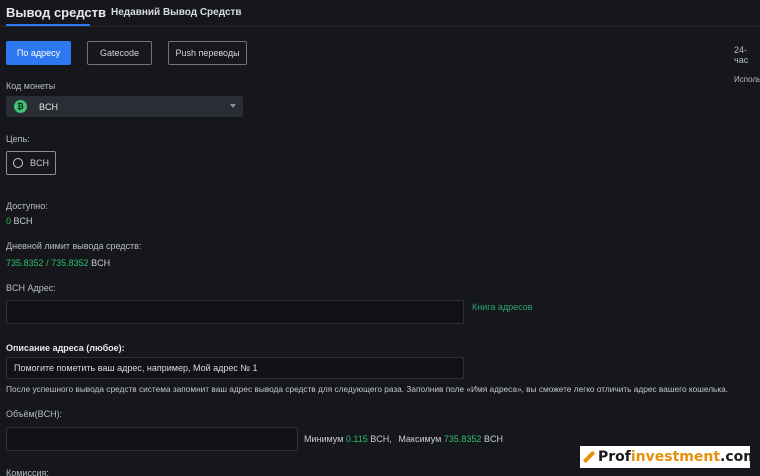 The height and width of the screenshot is (476, 760). I want to click on address-book-link: Книга адресов, so click(502, 307).